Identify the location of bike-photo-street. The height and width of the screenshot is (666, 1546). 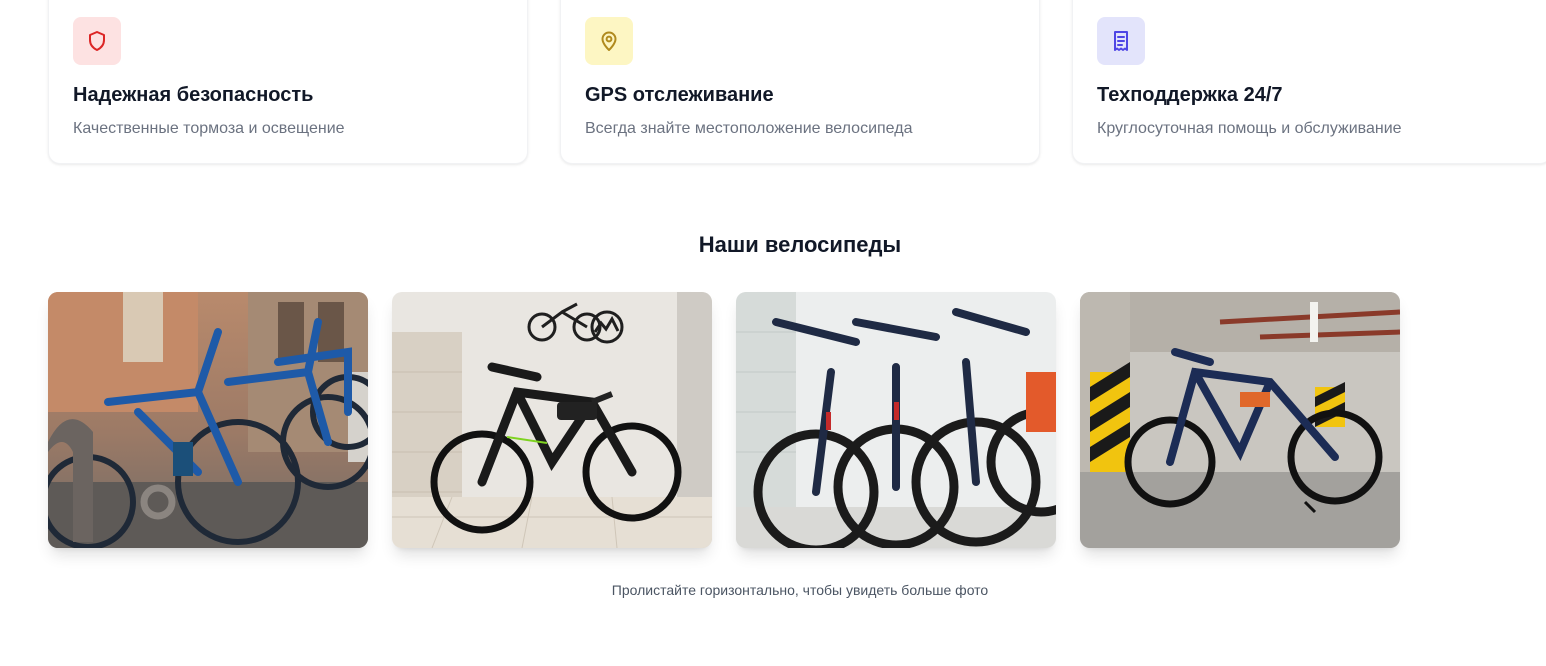
(208, 420).